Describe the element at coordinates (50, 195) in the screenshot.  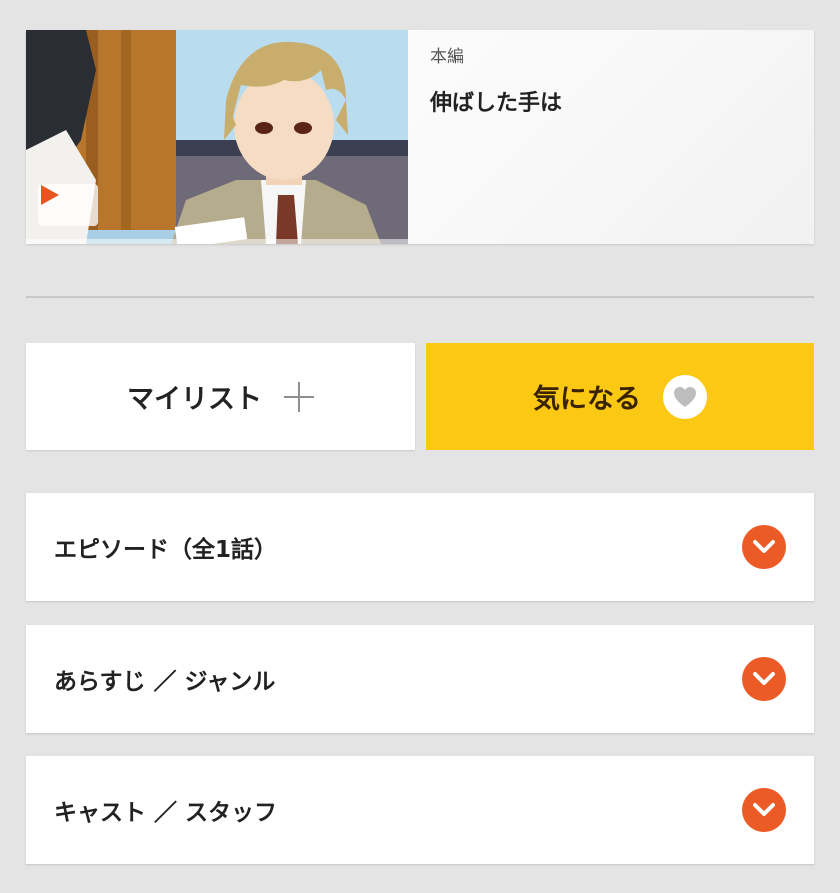
I see `play-icon` at that location.